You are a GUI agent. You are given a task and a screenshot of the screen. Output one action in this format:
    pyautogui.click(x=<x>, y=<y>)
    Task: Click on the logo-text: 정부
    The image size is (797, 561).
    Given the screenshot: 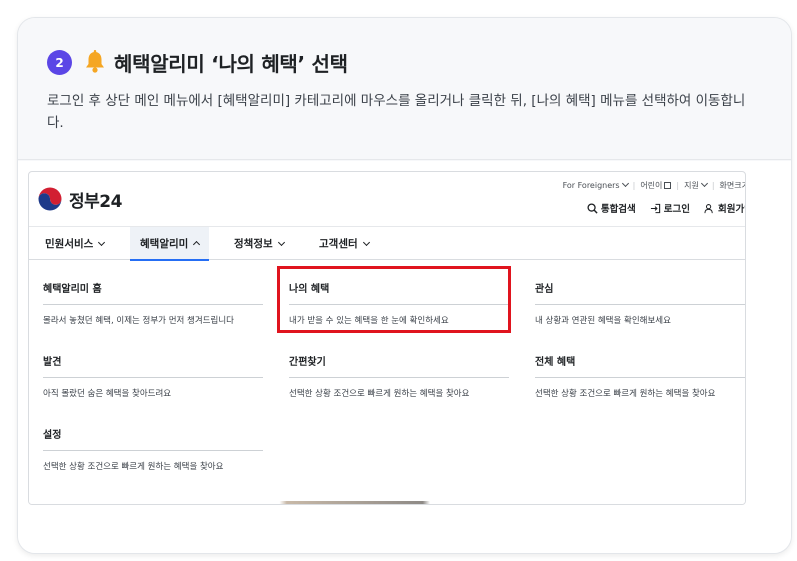 What is the action you would take?
    pyautogui.click(x=84, y=201)
    